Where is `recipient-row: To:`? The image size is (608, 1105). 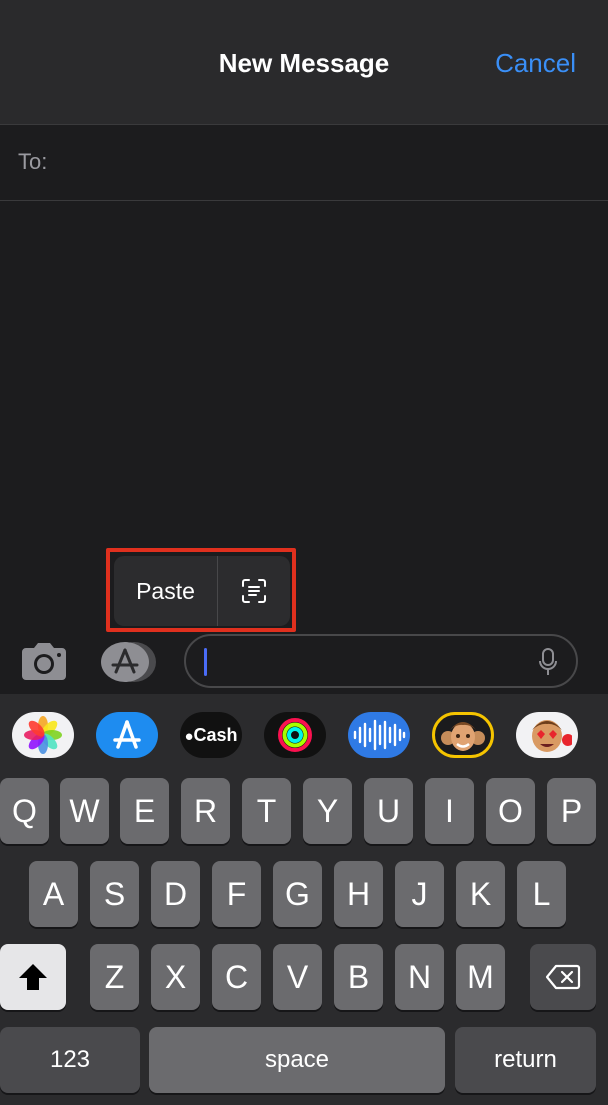
recipient-row: To: is located at coordinates (304, 163).